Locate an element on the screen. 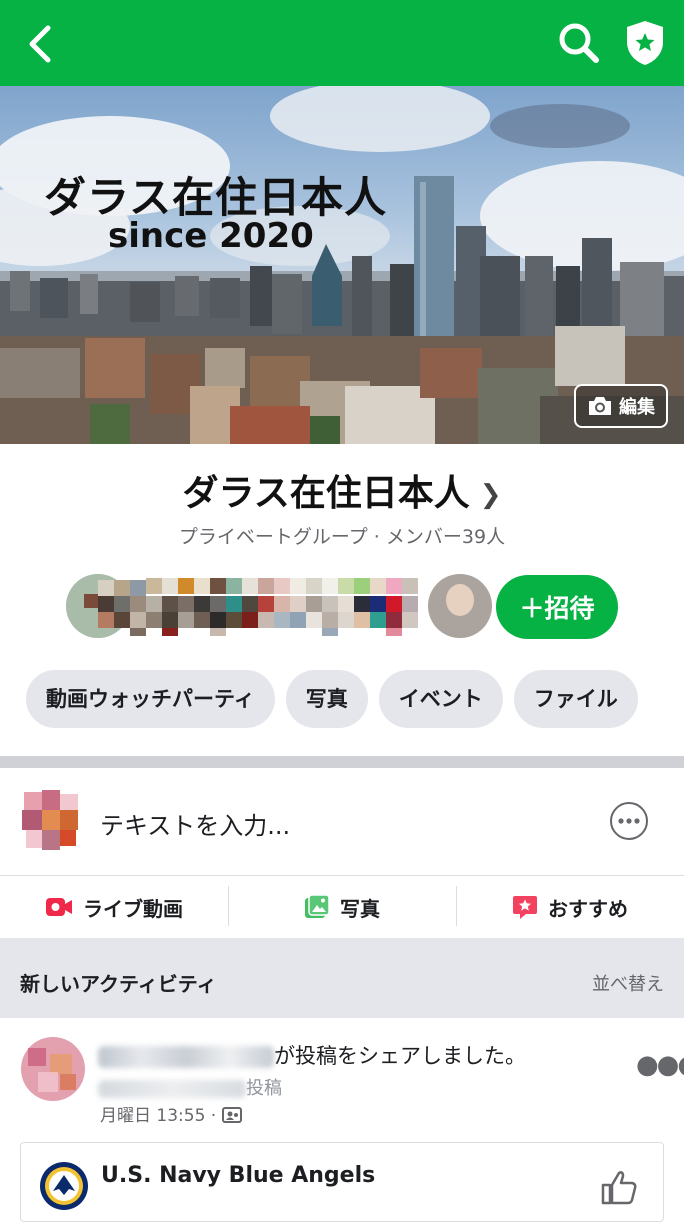 The height and width of the screenshot is (1222, 684). search-icon is located at coordinates (579, 43).